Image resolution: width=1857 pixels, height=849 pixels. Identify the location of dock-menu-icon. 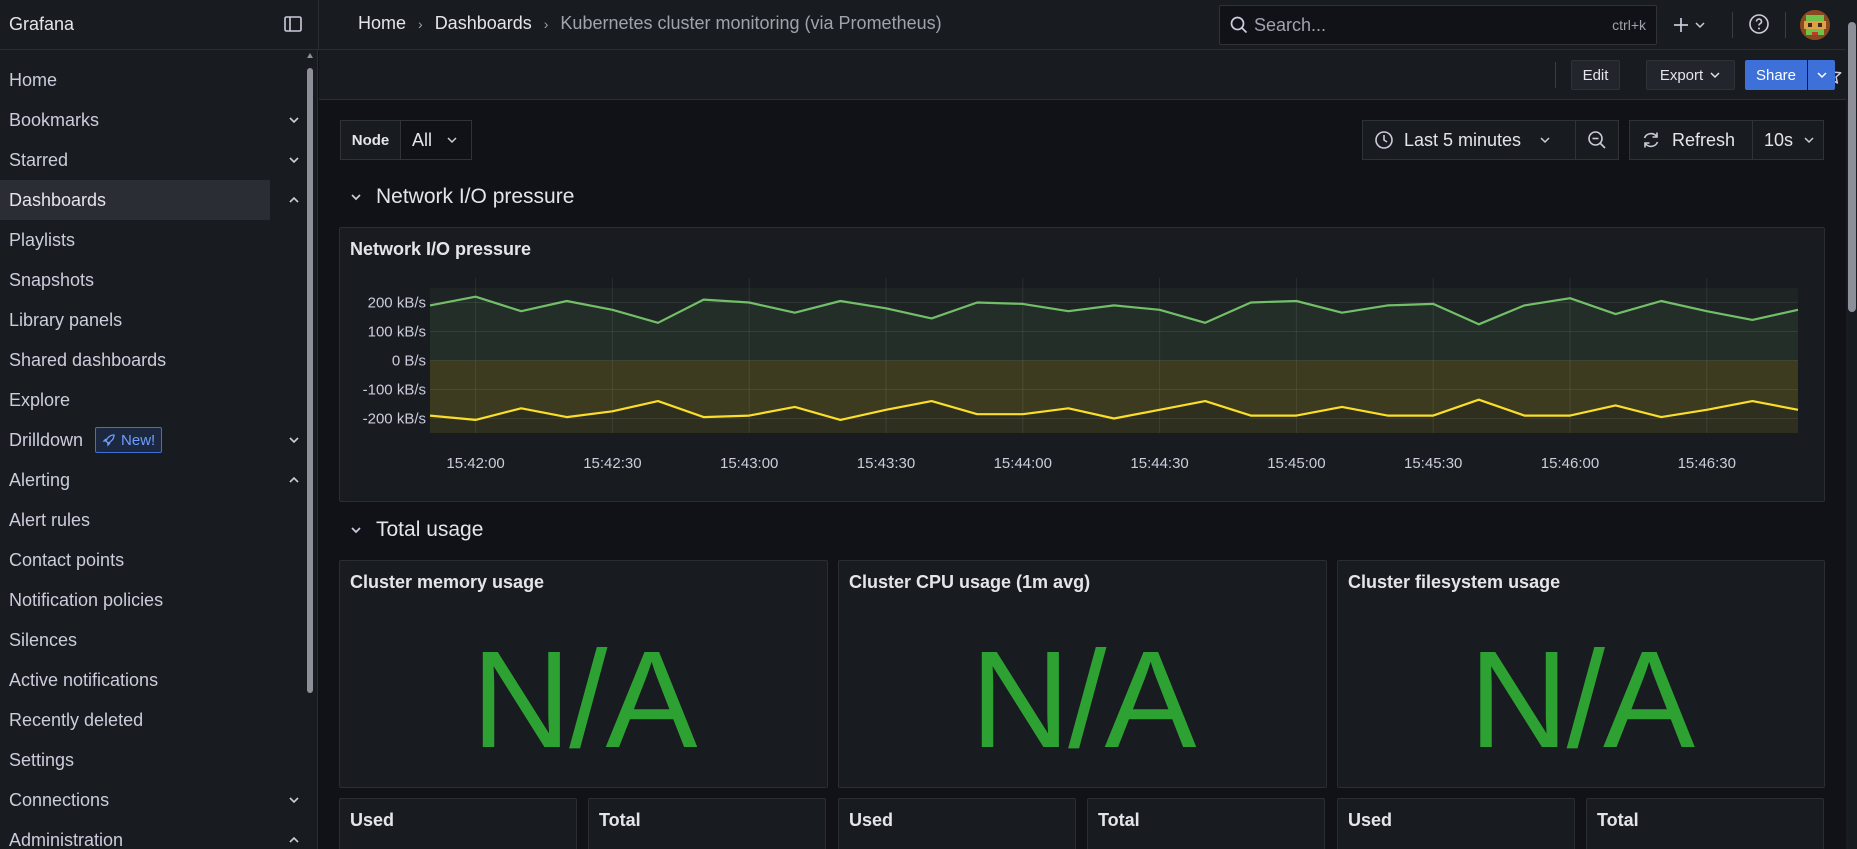
(293, 24).